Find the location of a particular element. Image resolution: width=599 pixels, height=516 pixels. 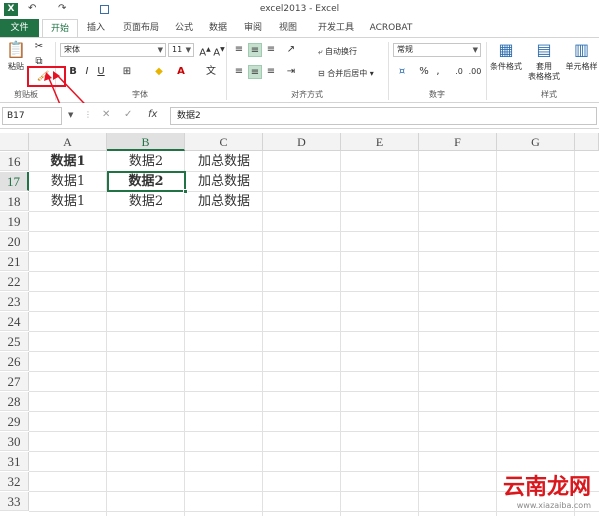

cell-c18: 加总数据 is located at coordinates (224, 201).